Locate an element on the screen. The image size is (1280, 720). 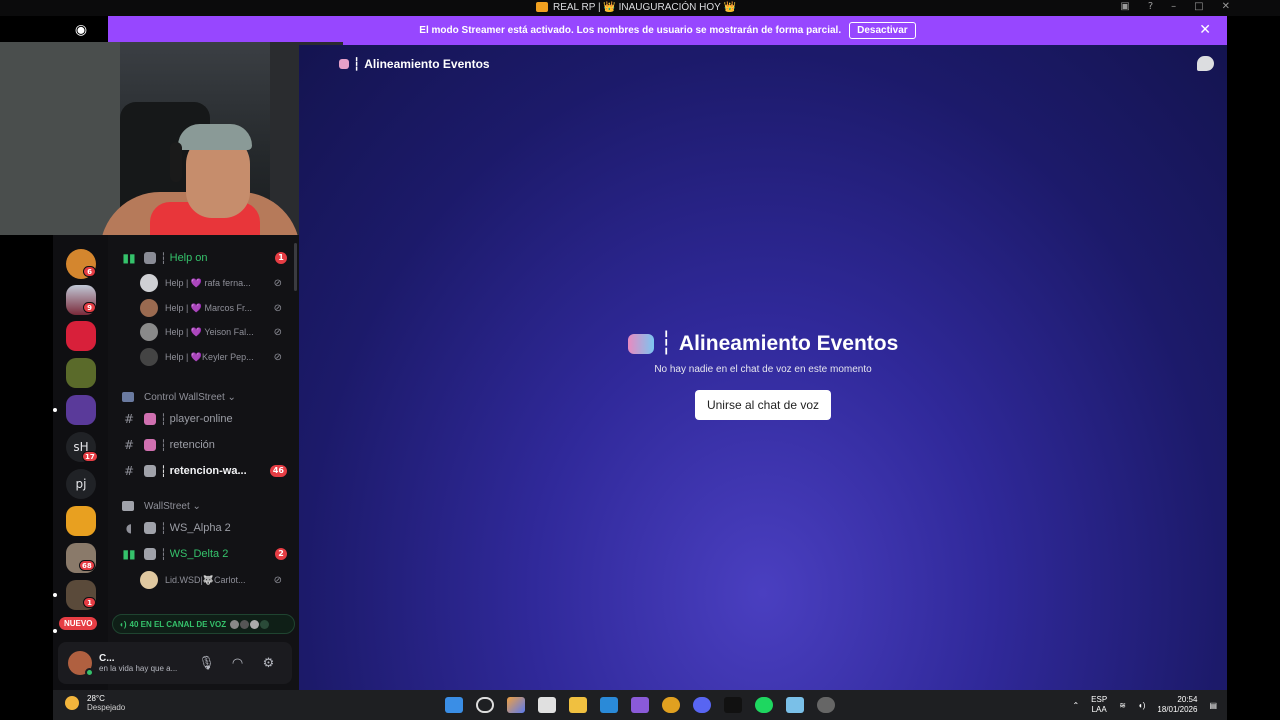
close-banner-icon: ✕ is located at coordinates (1205, 30).